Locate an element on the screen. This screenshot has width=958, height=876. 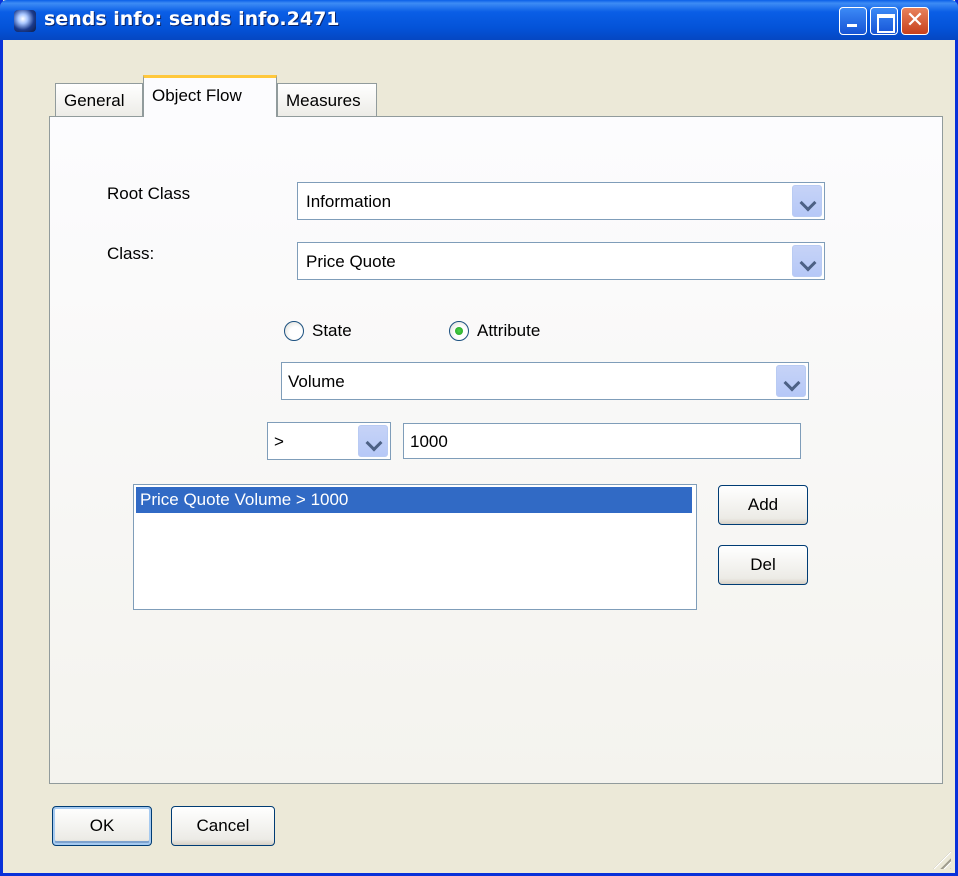
close-button: ✕ is located at coordinates (915, 21).